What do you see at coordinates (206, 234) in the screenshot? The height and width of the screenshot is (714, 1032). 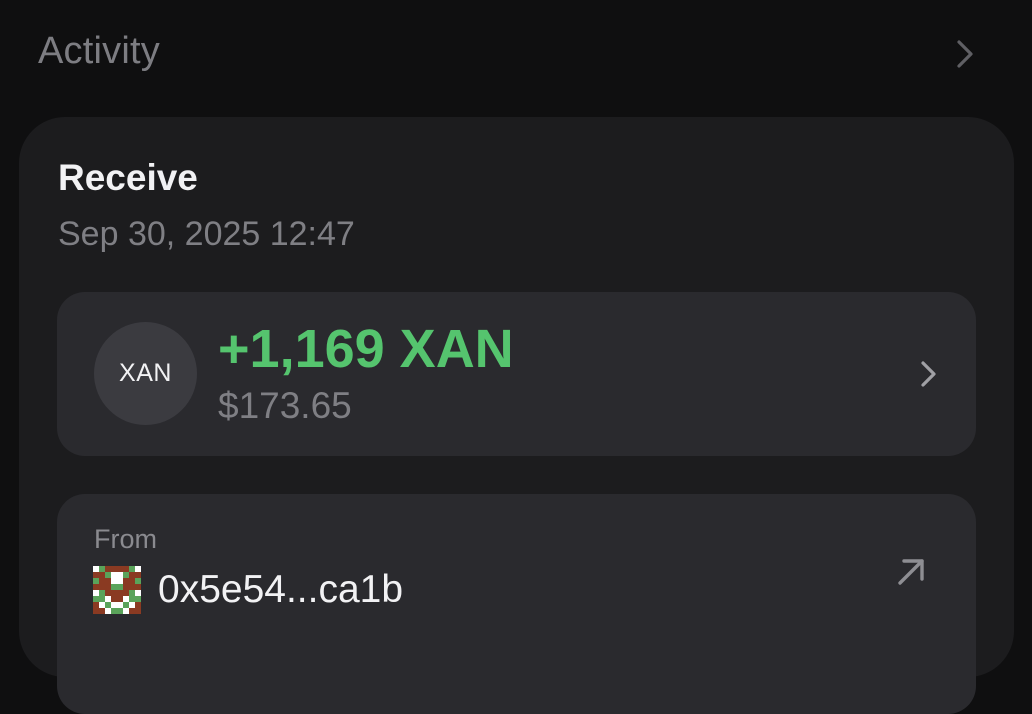 I see `transaction-date: Sep 30, 2025 12:47` at bounding box center [206, 234].